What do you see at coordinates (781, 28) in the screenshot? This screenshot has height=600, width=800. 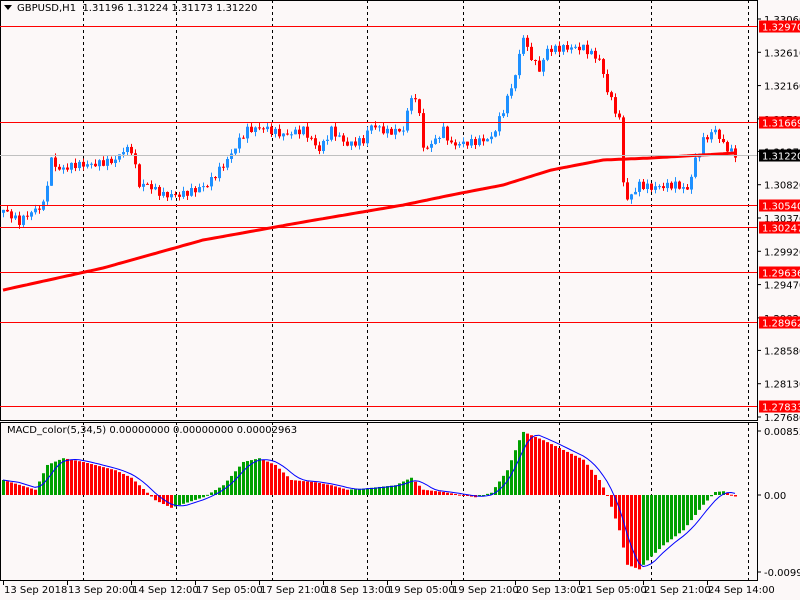 I see `level-label: 1.32970` at bounding box center [781, 28].